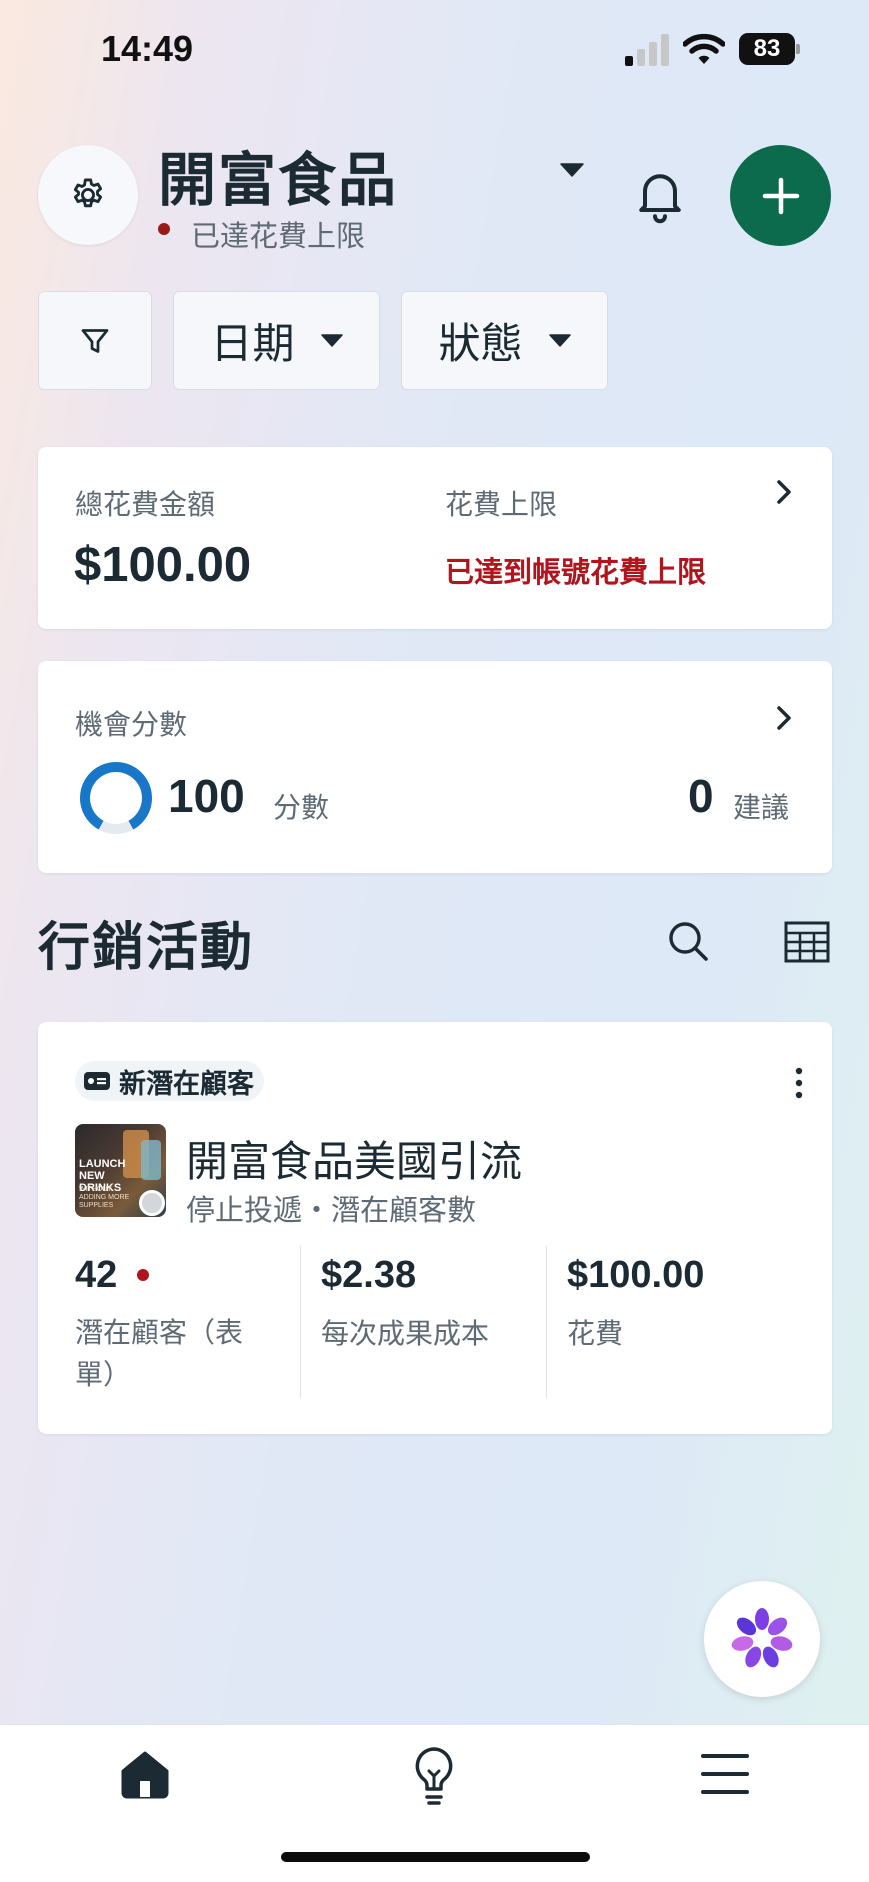 This screenshot has height=1882, width=869. Describe the element at coordinates (145, 1774) in the screenshot. I see `home-icon` at that location.